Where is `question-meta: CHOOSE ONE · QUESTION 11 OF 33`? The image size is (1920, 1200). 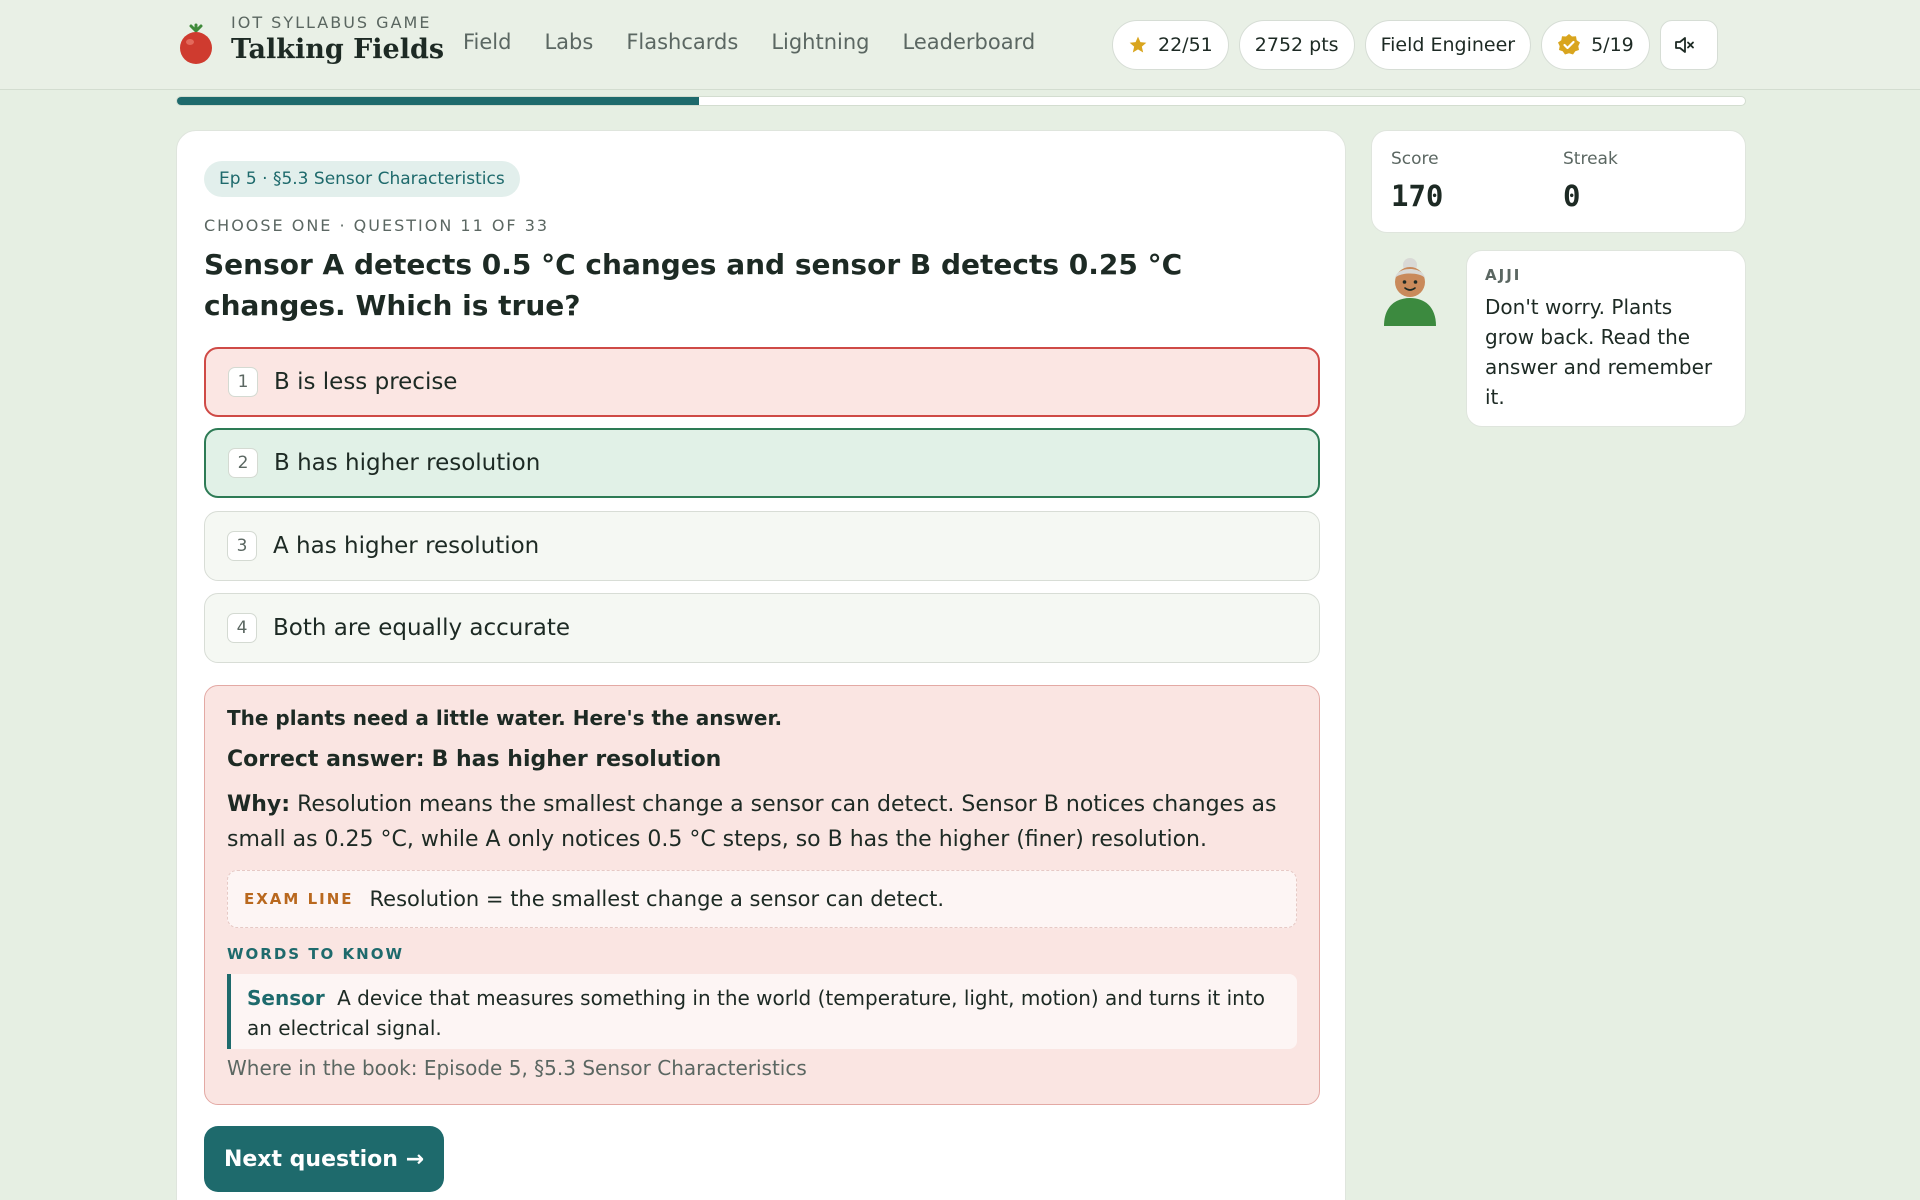
question-meta: CHOOSE ONE · QUESTION 11 OF 33 is located at coordinates (377, 225).